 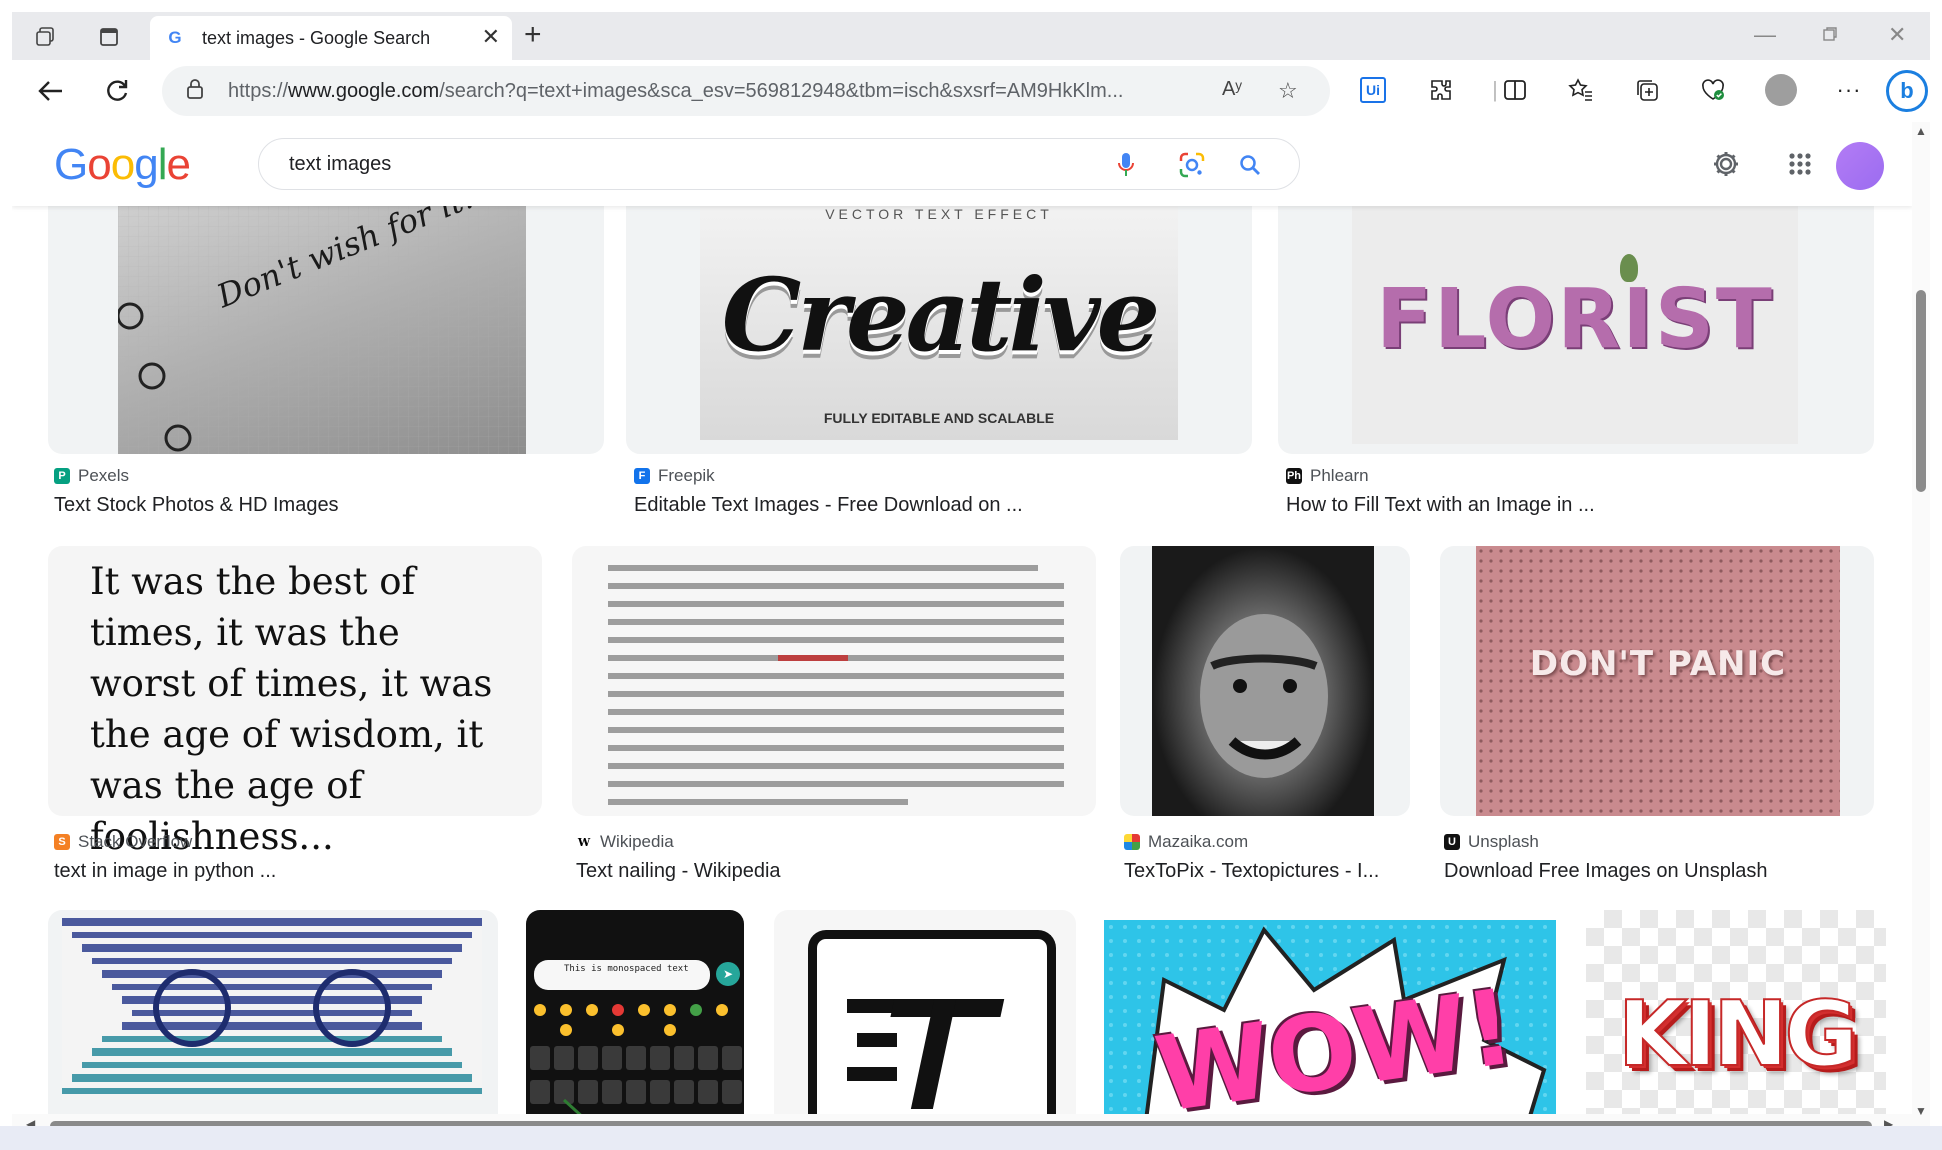 I want to click on lens-search-icon, so click(x=1192, y=165).